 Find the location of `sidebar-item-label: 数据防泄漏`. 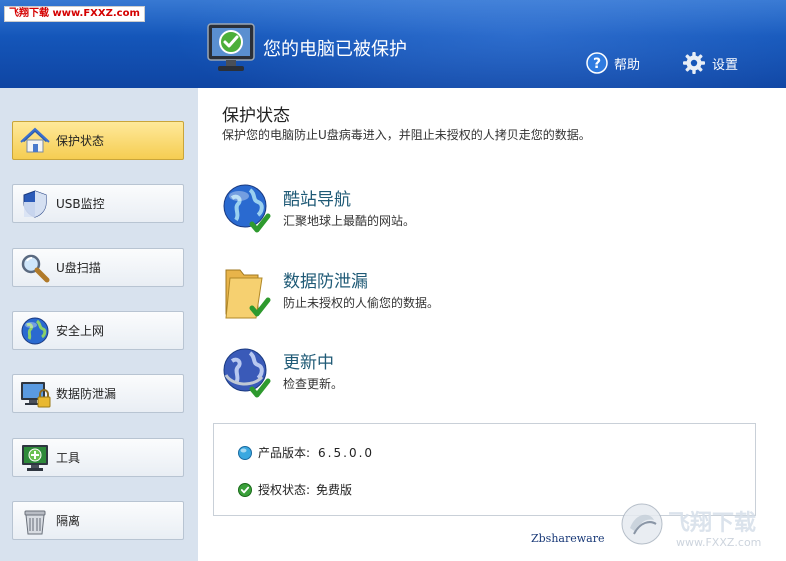

sidebar-item-label: 数据防泄漏 is located at coordinates (86, 394).